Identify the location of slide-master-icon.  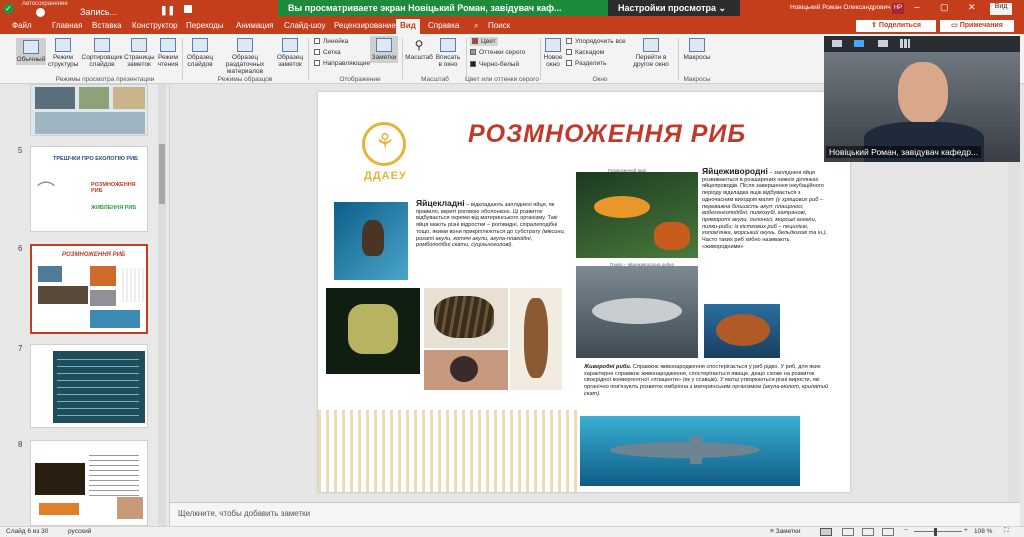
(200, 45).